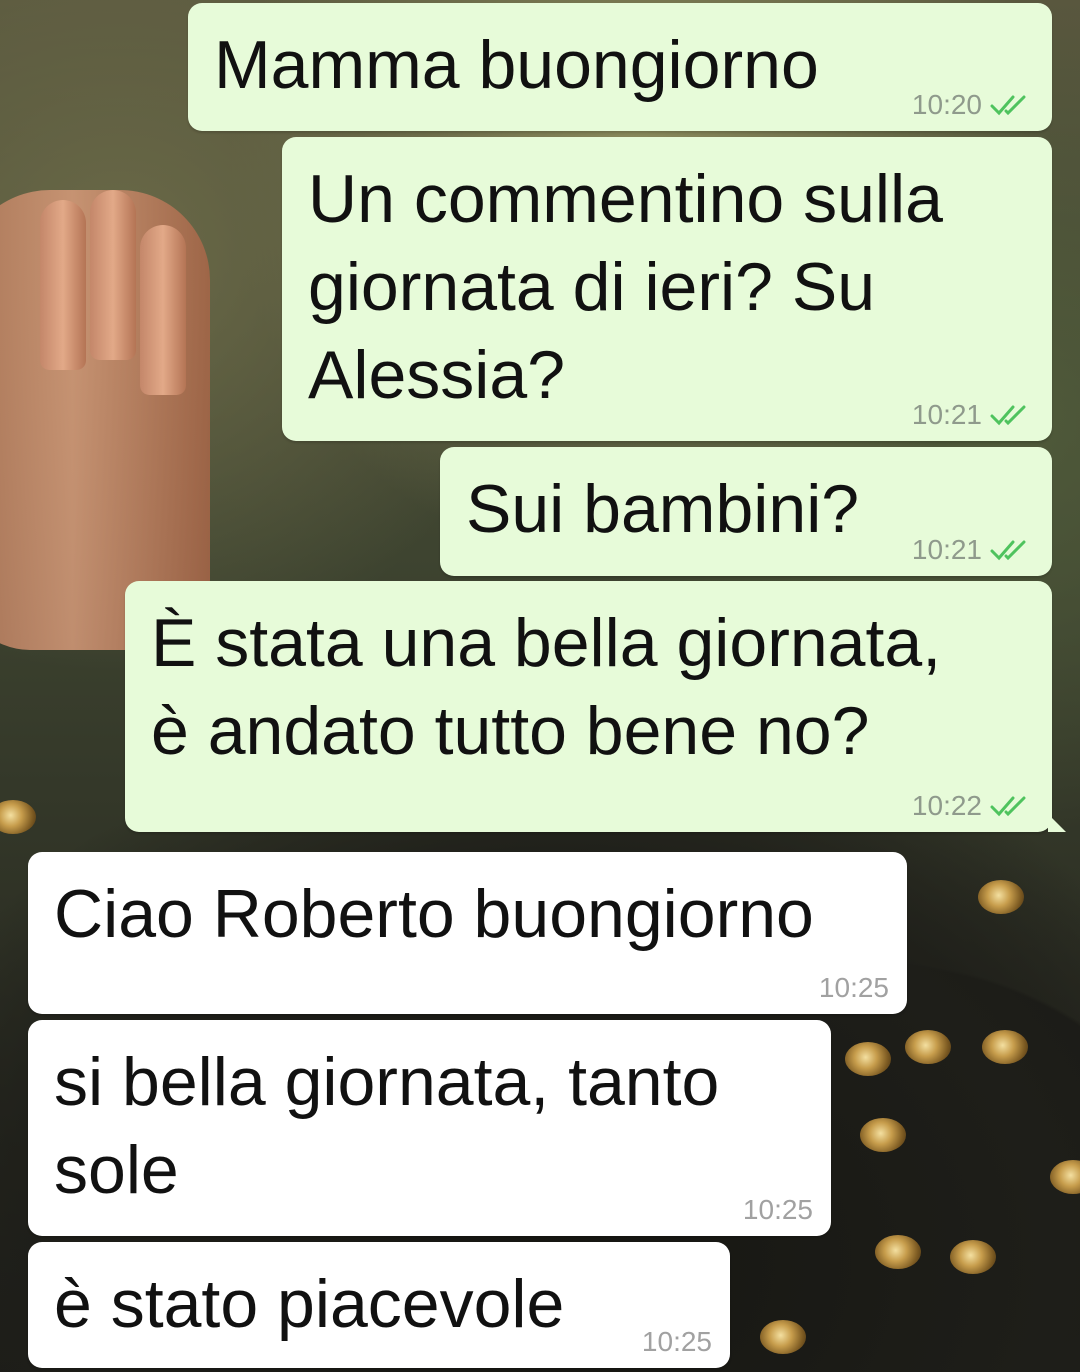 This screenshot has height=1372, width=1080. Describe the element at coordinates (434, 914) in the screenshot. I see `message-text: Ciao Roberto buongiorno` at that location.